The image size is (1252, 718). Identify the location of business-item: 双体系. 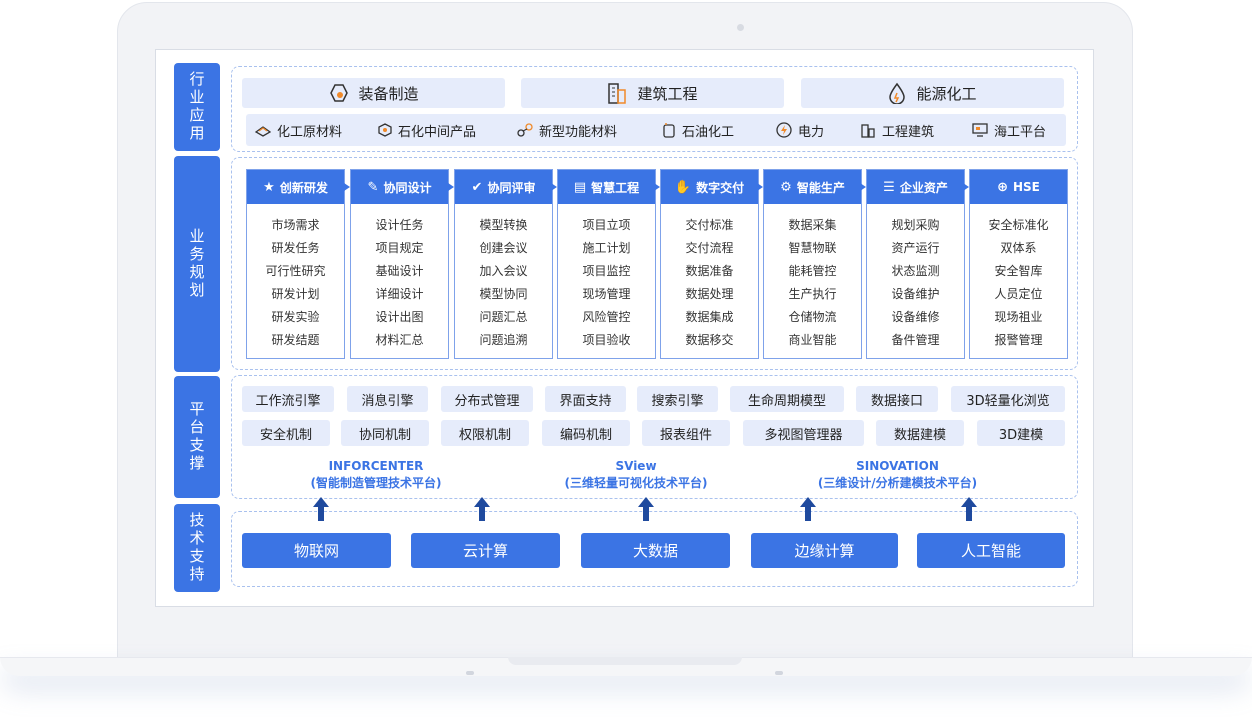
(1018, 247).